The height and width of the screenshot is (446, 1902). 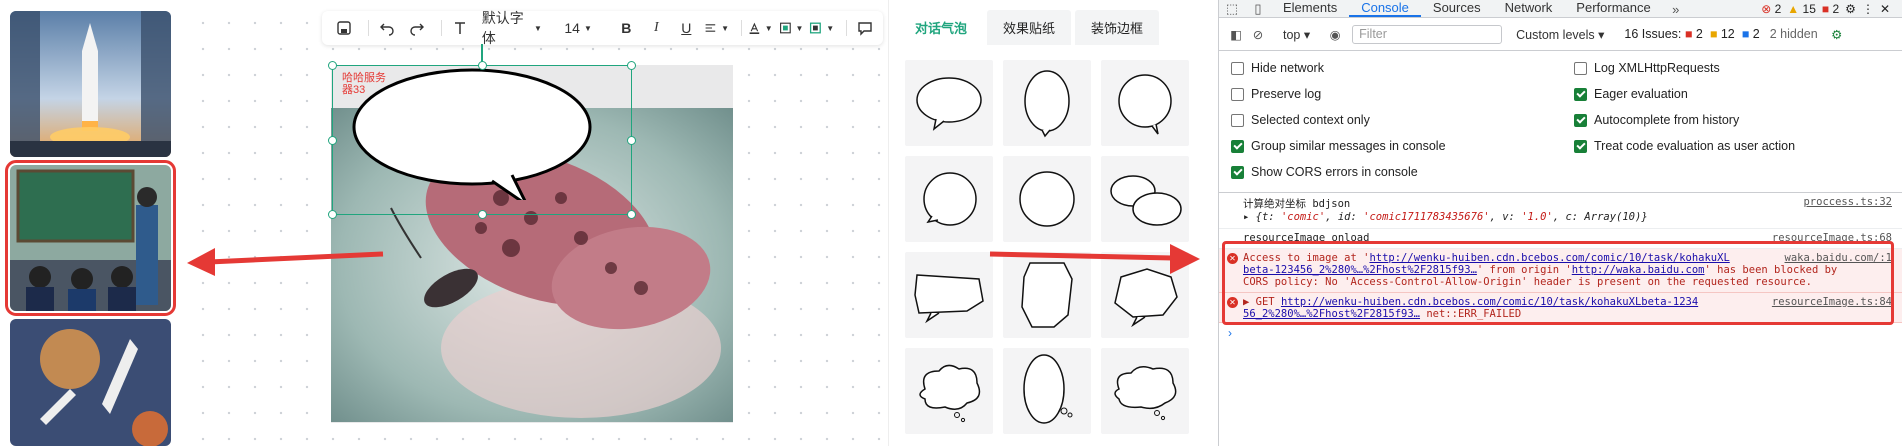 What do you see at coordinates (1631, 94) in the screenshot?
I see `eager-eval-option: Eager evaluation` at bounding box center [1631, 94].